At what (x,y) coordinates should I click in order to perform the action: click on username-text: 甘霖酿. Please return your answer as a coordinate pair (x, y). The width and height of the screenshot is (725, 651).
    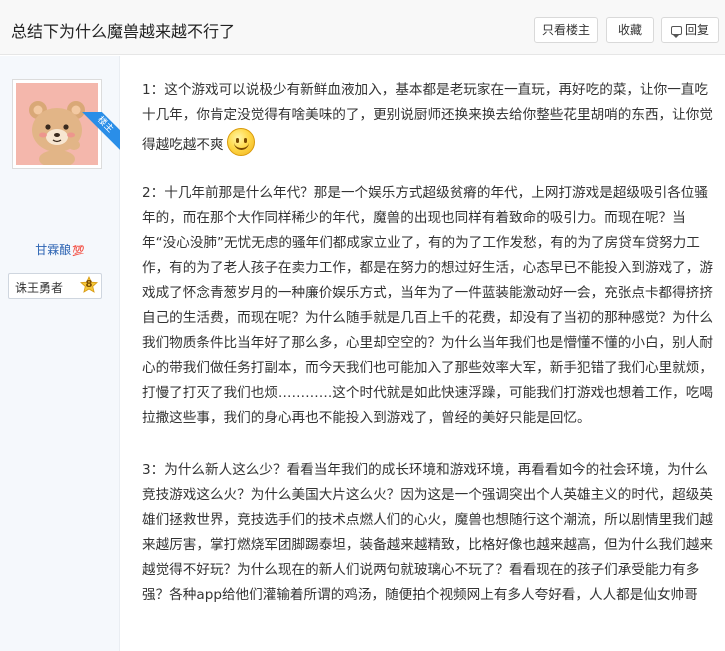
    Looking at the image, I should click on (53, 250).